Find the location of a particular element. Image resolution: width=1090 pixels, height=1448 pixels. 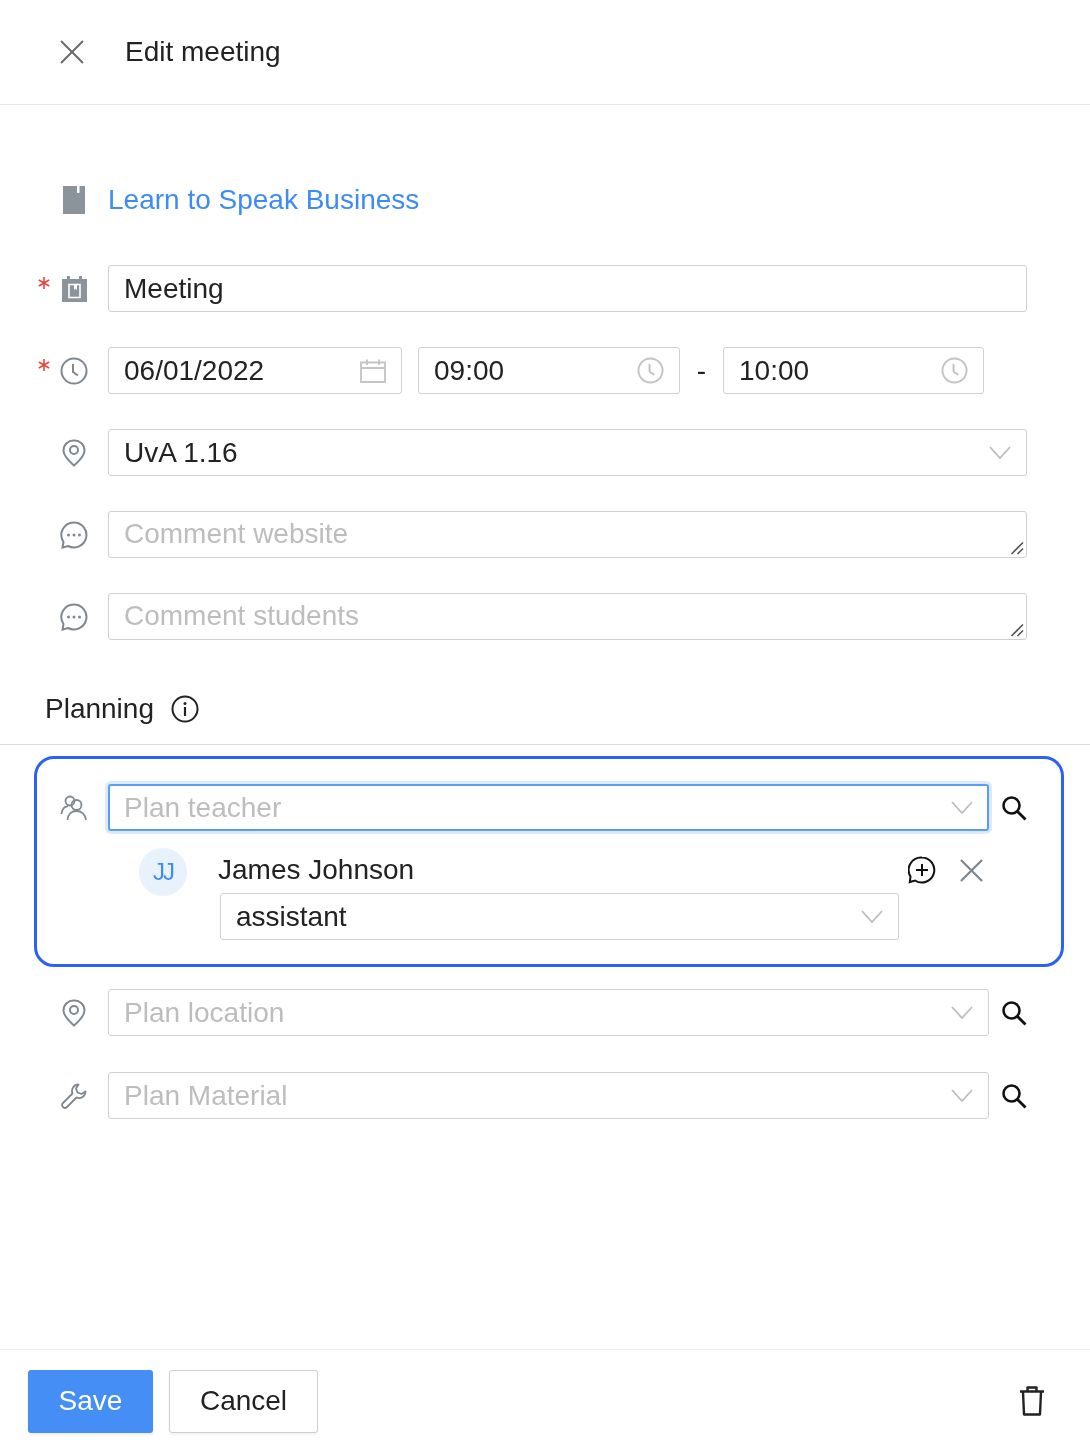

comment-field: Comment students is located at coordinates (567, 616).